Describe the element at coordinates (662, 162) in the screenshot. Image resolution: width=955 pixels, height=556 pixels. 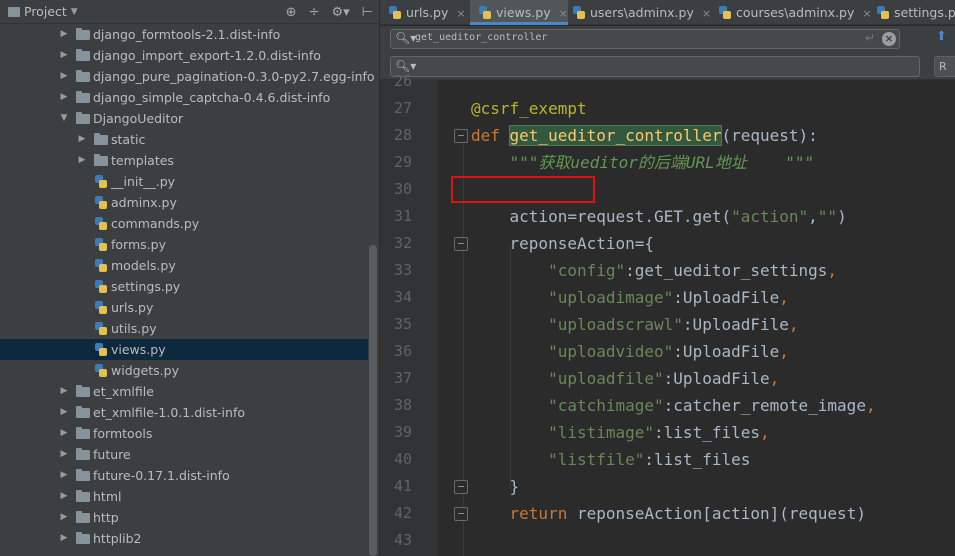
I see `code-text: """获取ueditor的后端URL地址 """` at that location.